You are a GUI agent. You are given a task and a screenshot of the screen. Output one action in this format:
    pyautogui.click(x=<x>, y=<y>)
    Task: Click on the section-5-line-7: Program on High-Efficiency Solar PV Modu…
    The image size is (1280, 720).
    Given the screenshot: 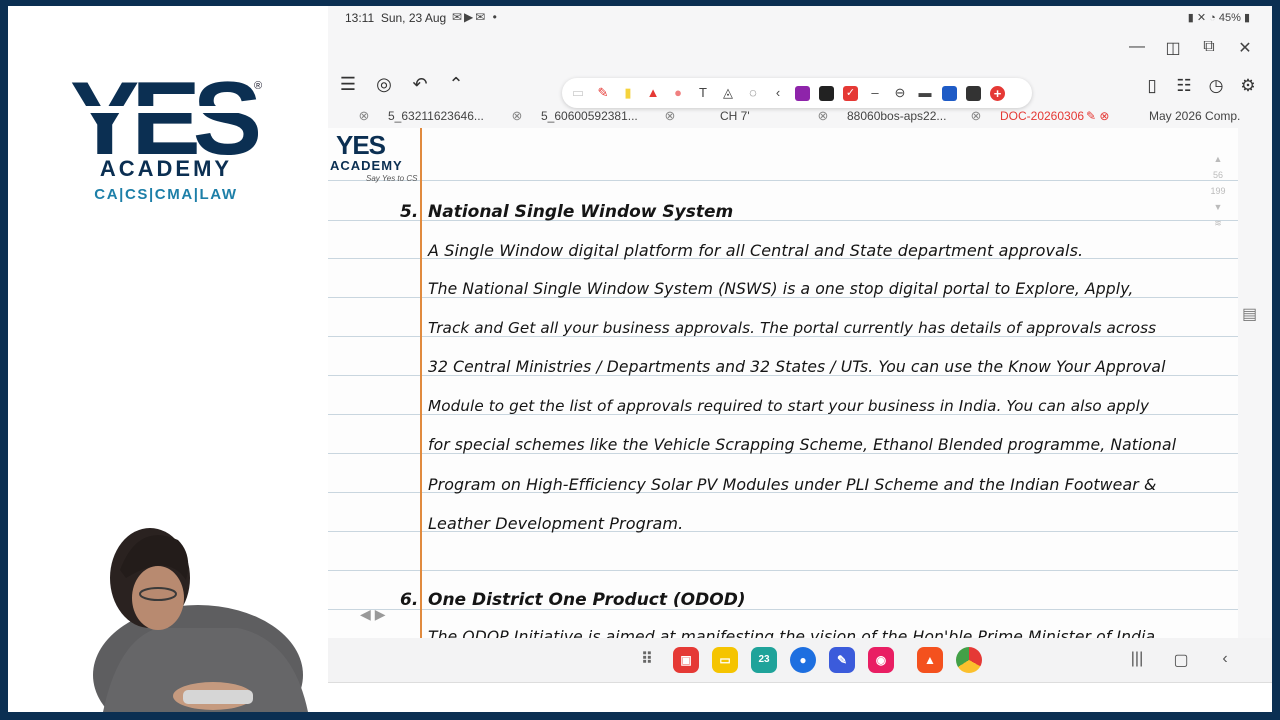 What is the action you would take?
    pyautogui.click(x=792, y=484)
    